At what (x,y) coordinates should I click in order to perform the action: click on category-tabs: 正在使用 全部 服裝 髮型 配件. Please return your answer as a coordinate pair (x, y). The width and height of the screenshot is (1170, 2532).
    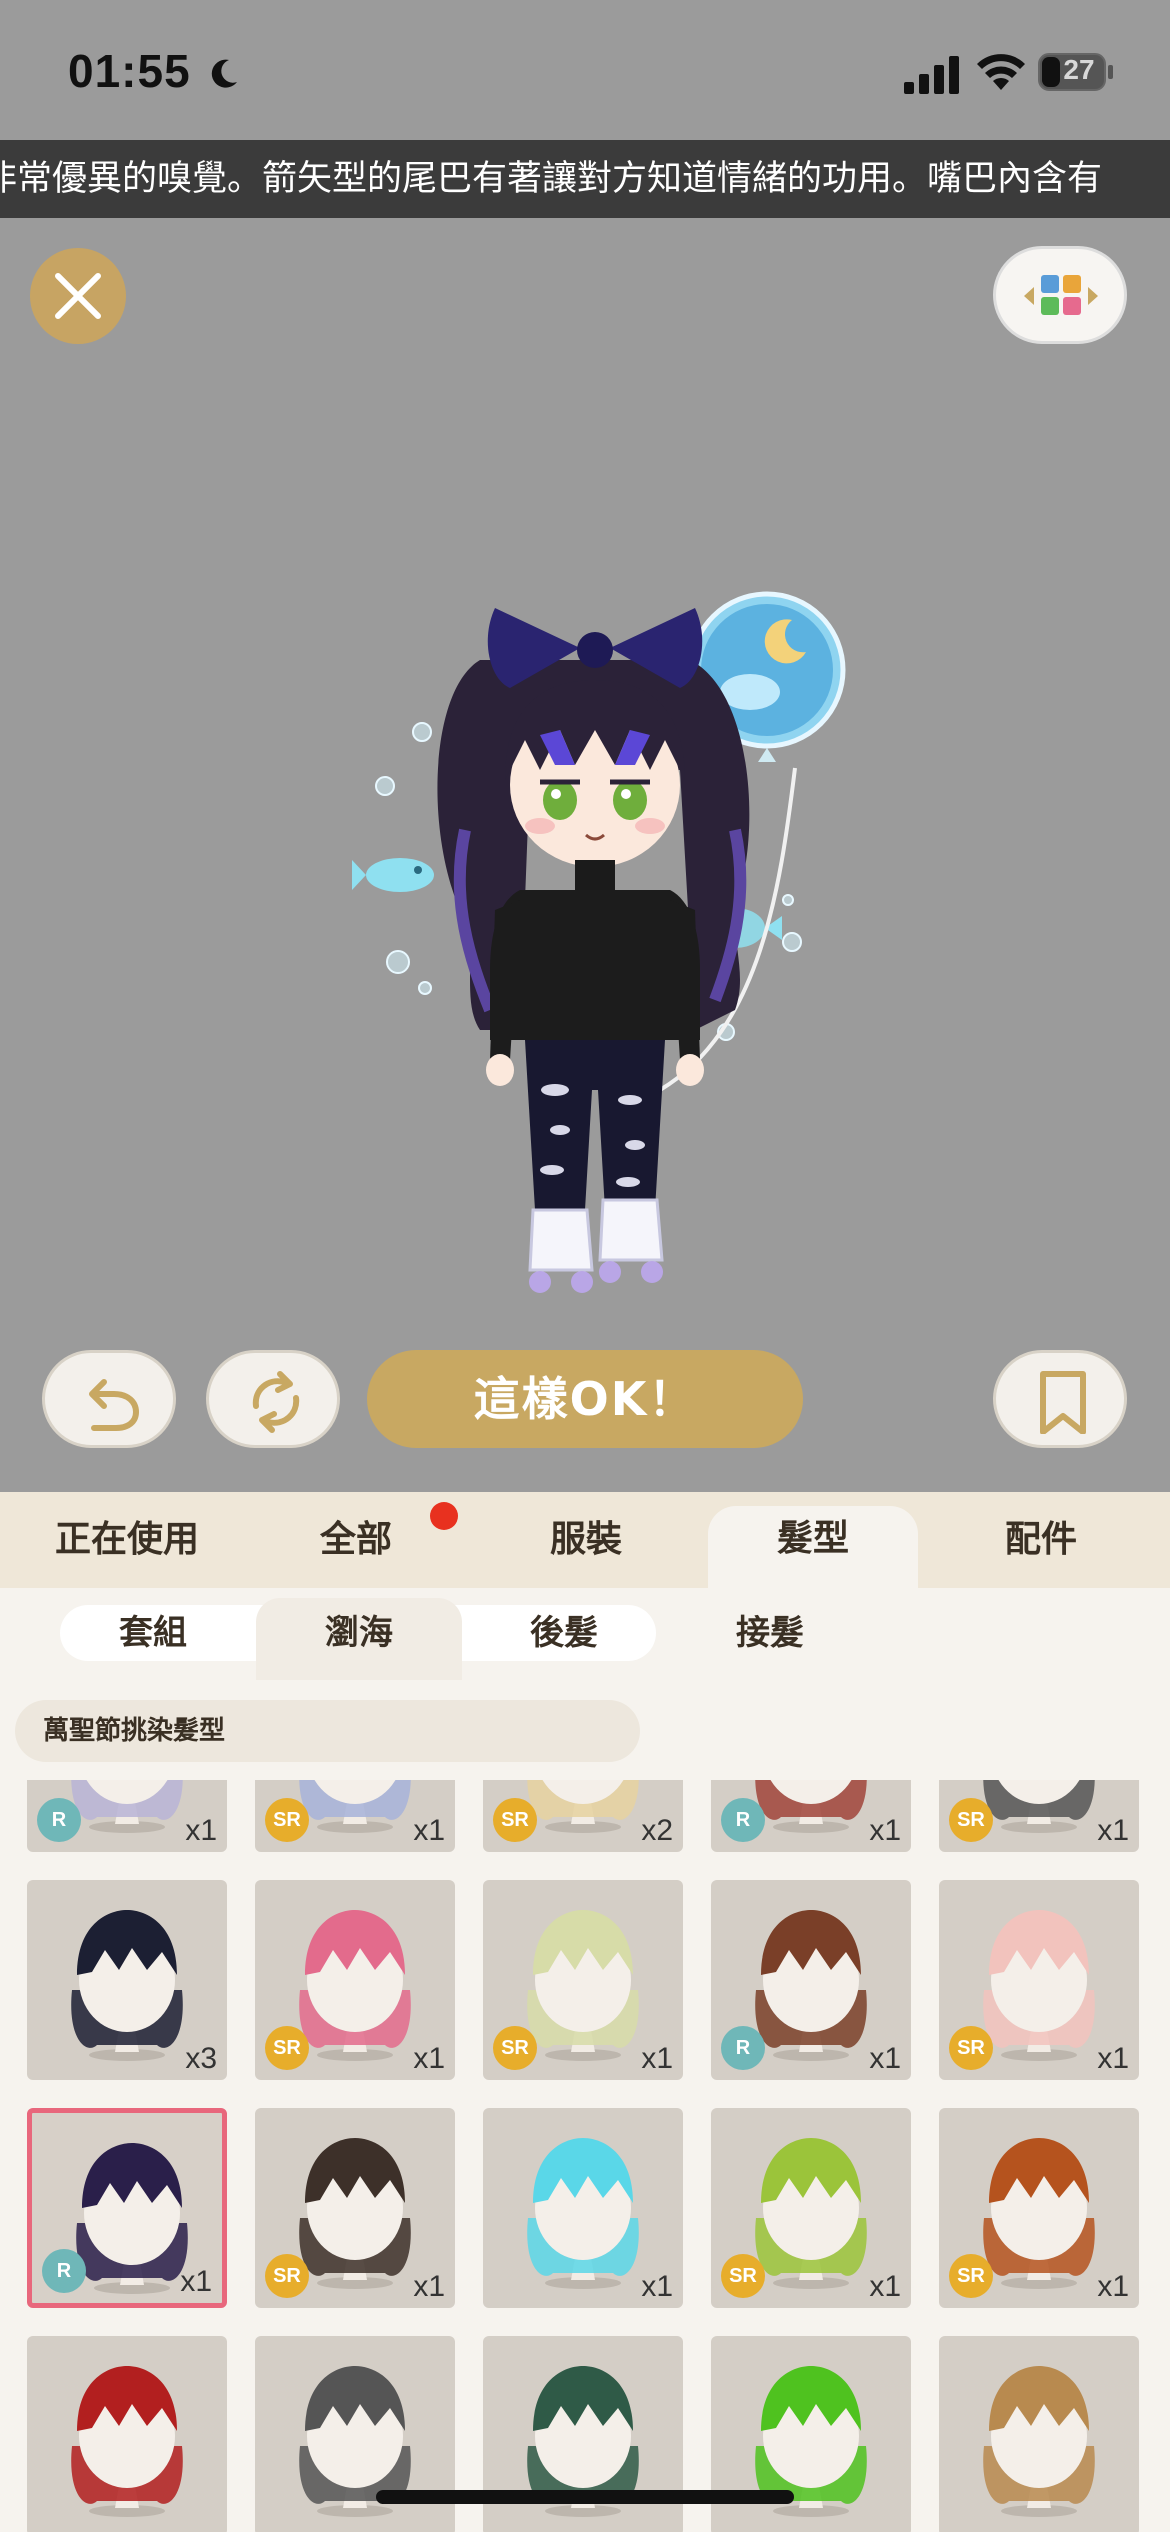
    Looking at the image, I should click on (585, 1540).